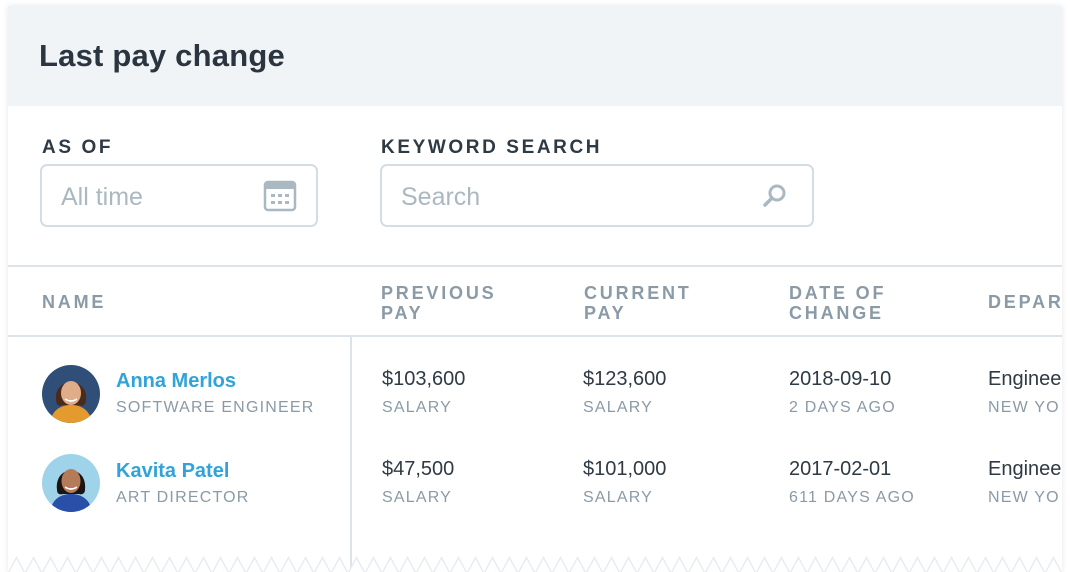  I want to click on as-of-label: AS OF, so click(78, 147).